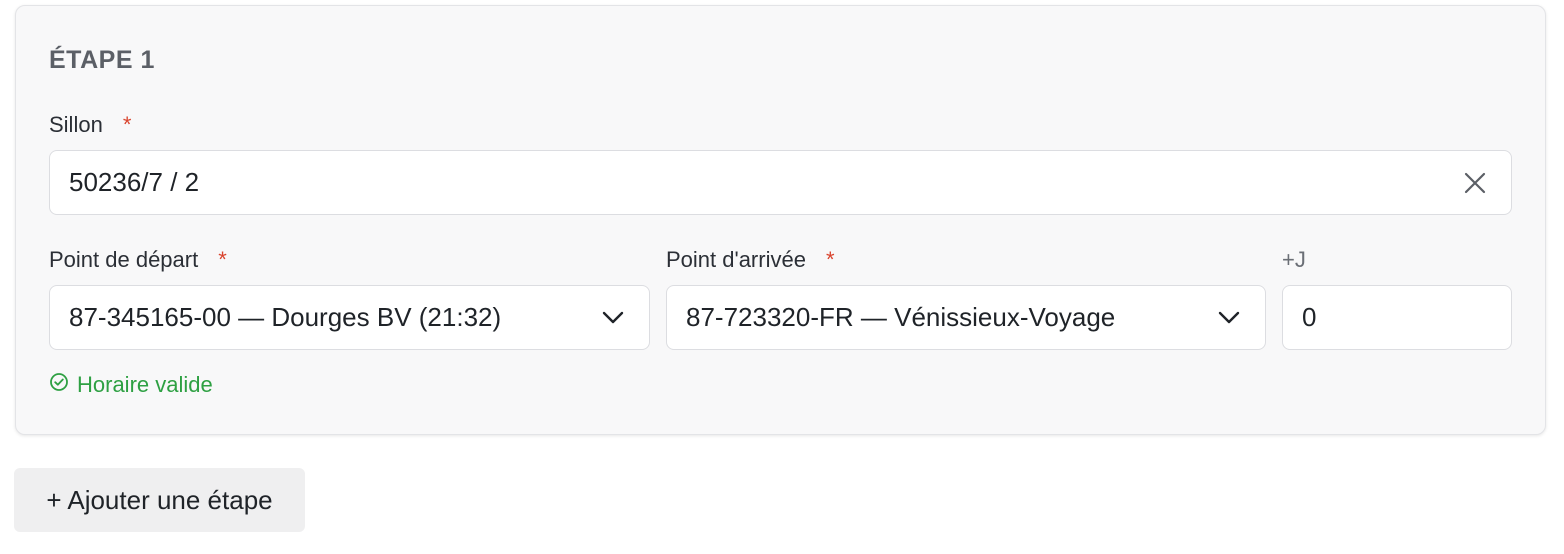 The height and width of the screenshot is (554, 1564). I want to click on sillon-input: 50236/7 / 2, so click(780, 182).